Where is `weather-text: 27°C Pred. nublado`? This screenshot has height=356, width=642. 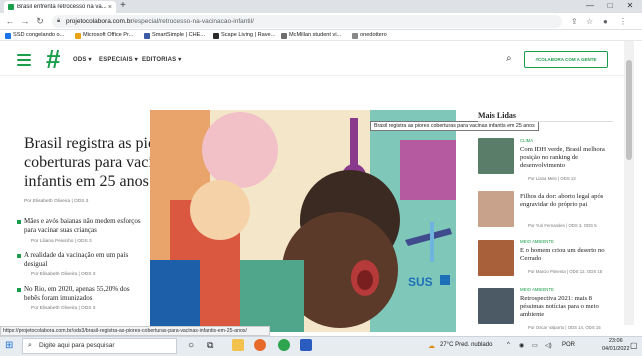
weather-text: 27°C Pred. nublado is located at coordinates (466, 345).